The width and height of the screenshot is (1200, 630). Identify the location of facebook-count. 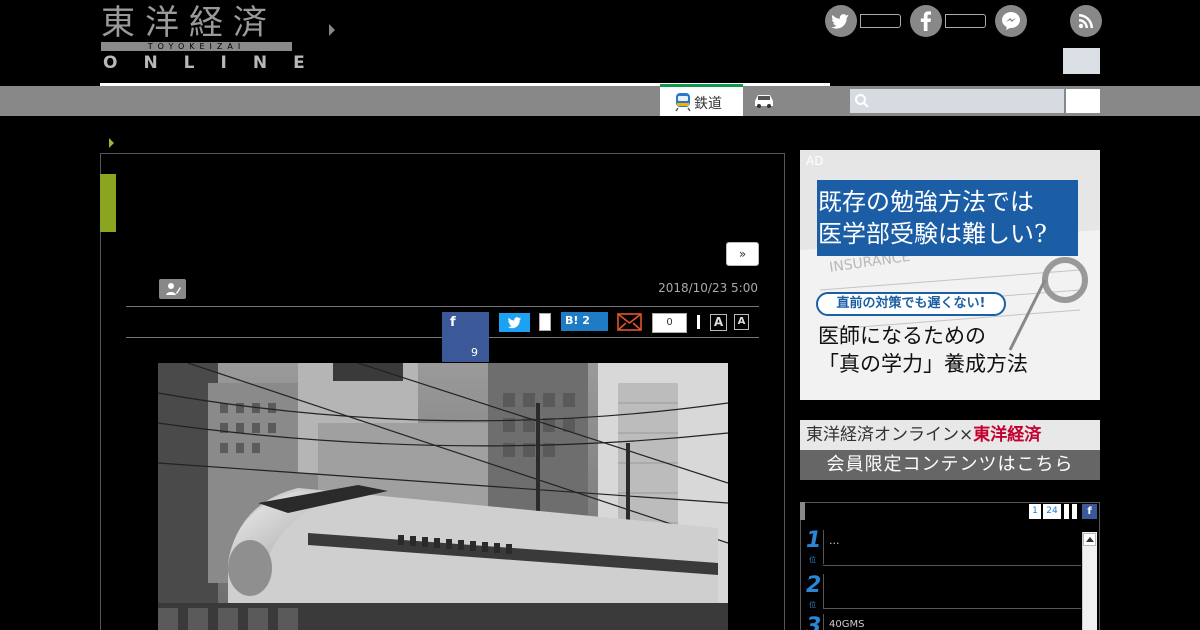
(965, 21).